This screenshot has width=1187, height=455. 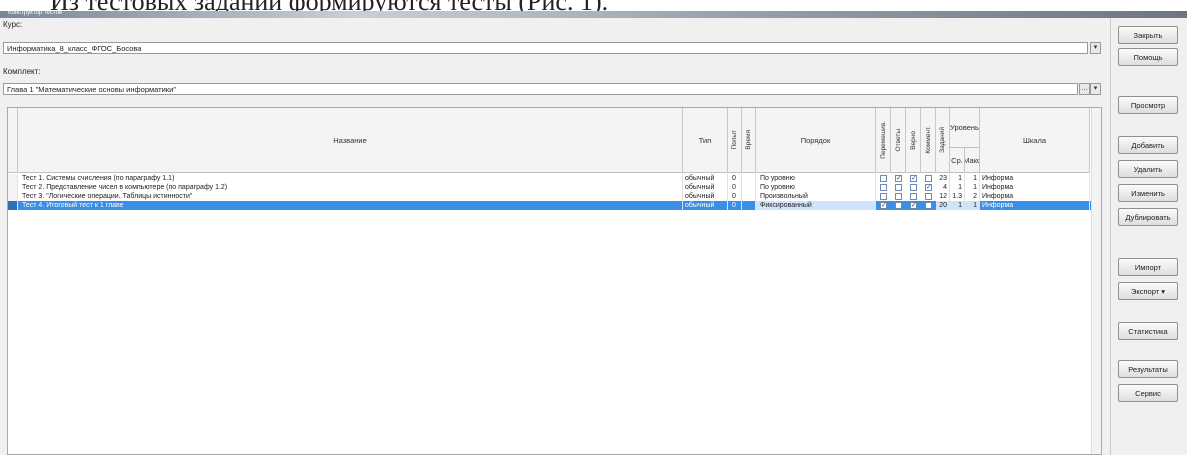 I want to click on edit-button: Изменить, so click(x=1148, y=193).